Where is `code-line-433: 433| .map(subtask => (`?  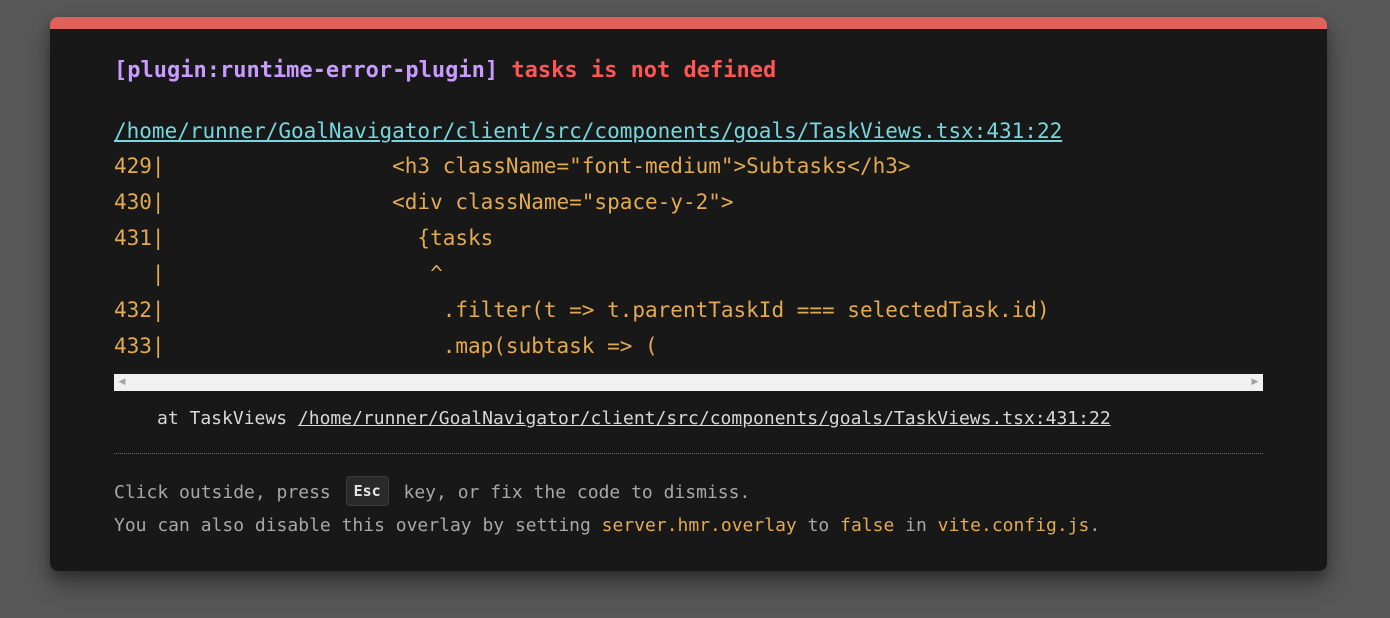
code-line-433: 433| .map(subtask => ( is located at coordinates (386, 346).